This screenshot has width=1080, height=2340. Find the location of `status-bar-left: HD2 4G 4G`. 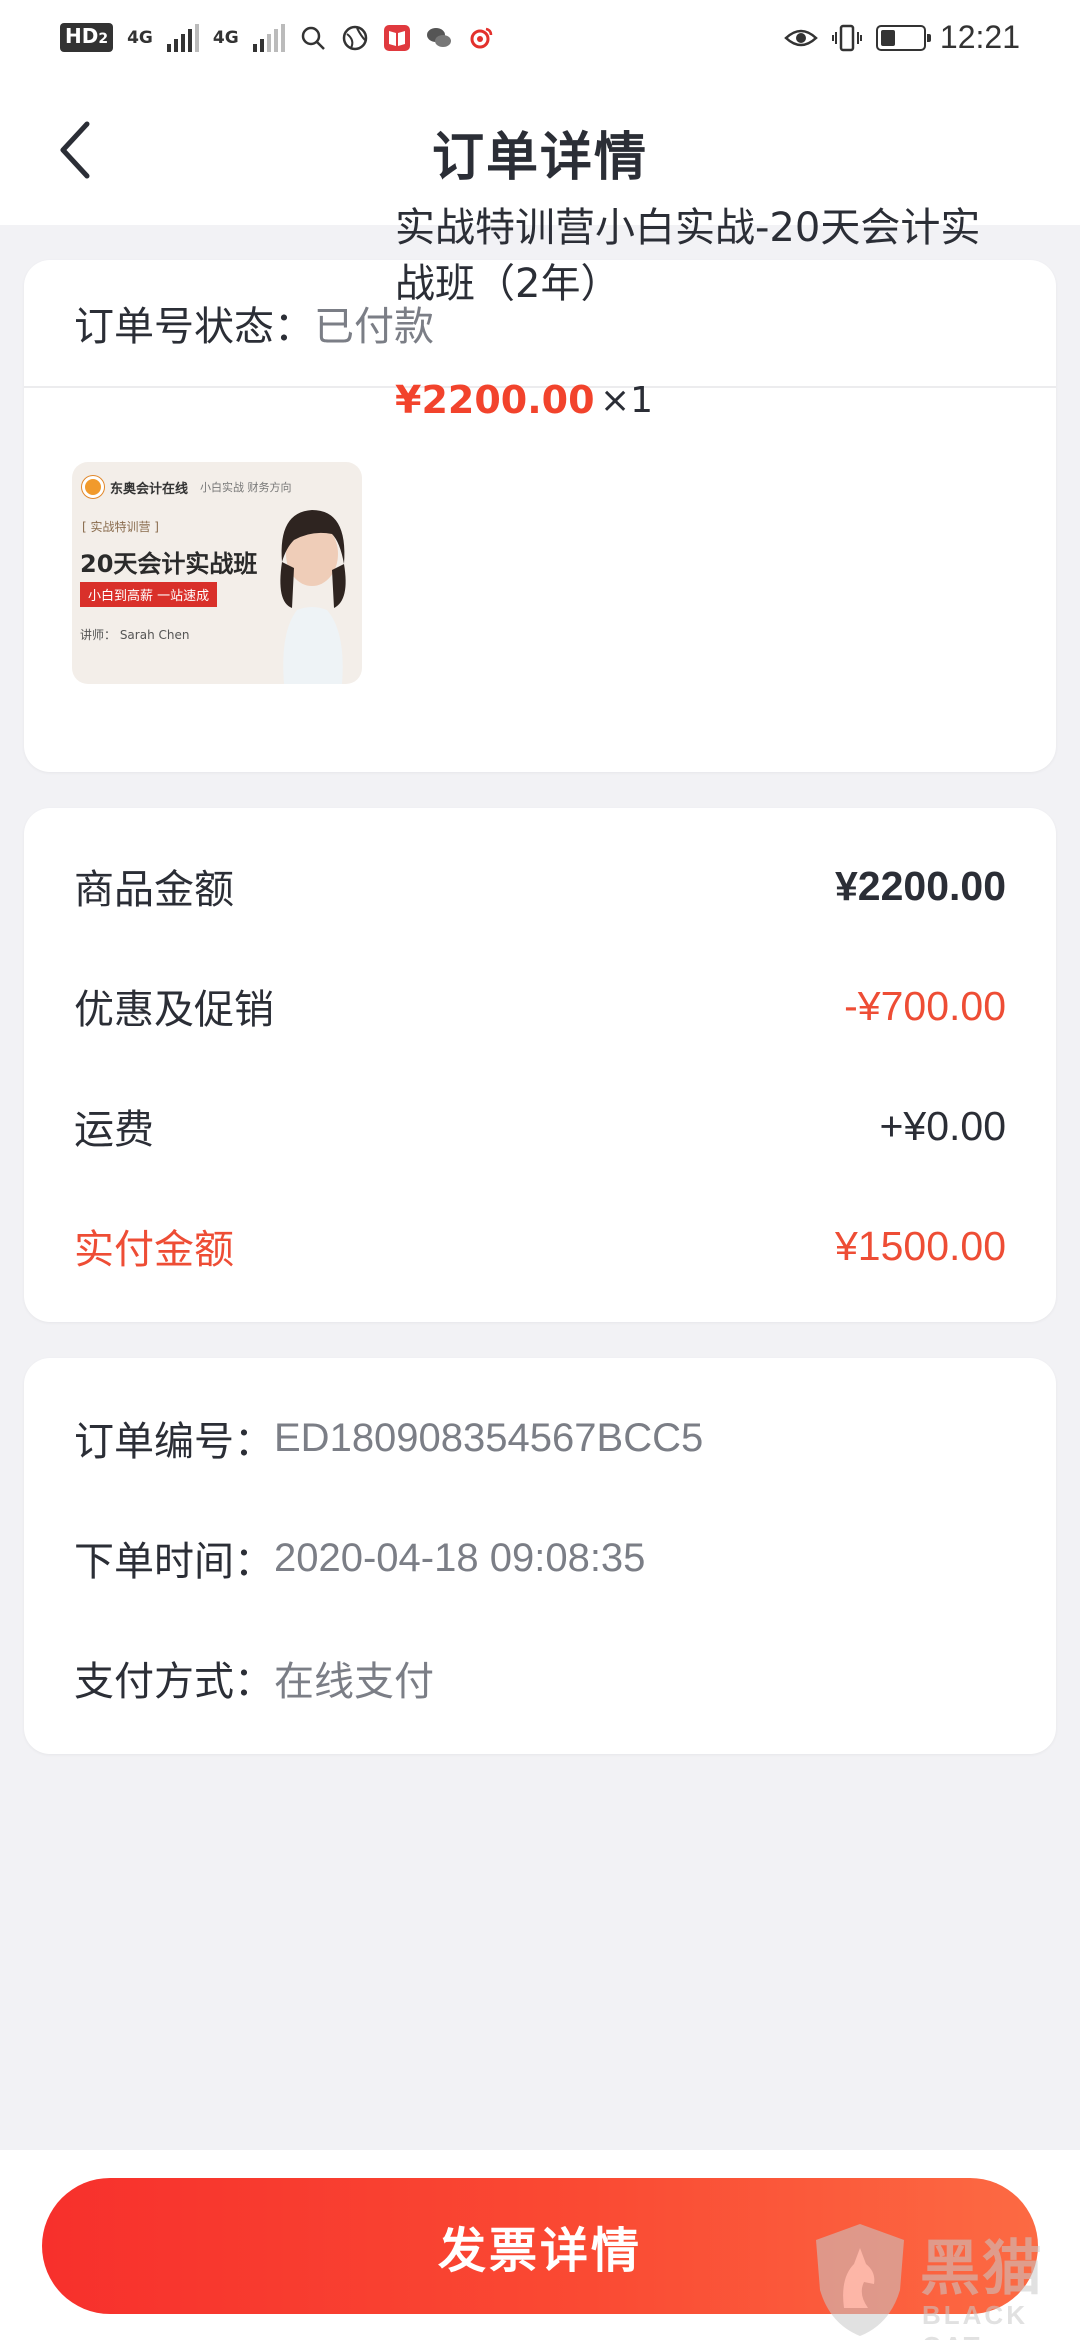

status-bar-left: HD2 4G 4G is located at coordinates (277, 37).